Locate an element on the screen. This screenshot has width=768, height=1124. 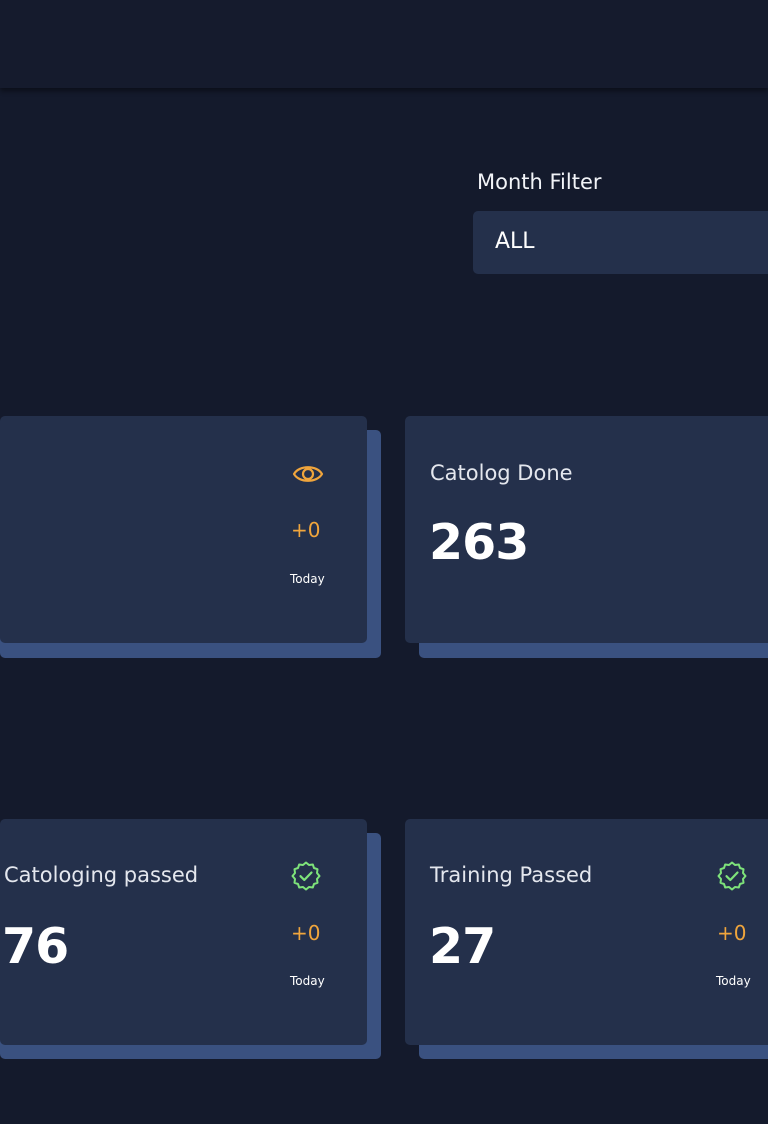
month-filter-value: ALL is located at coordinates (515, 241).